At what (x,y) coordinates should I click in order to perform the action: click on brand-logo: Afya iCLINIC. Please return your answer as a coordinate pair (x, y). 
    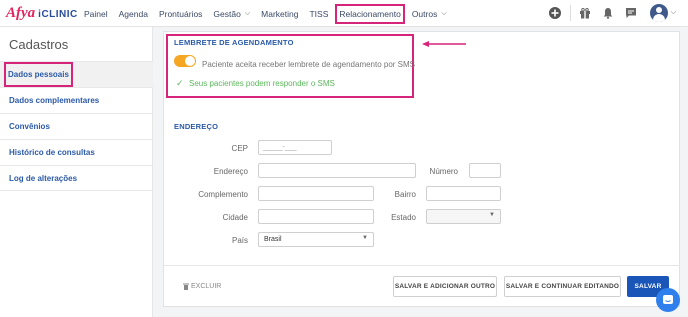
    Looking at the image, I should click on (42, 13).